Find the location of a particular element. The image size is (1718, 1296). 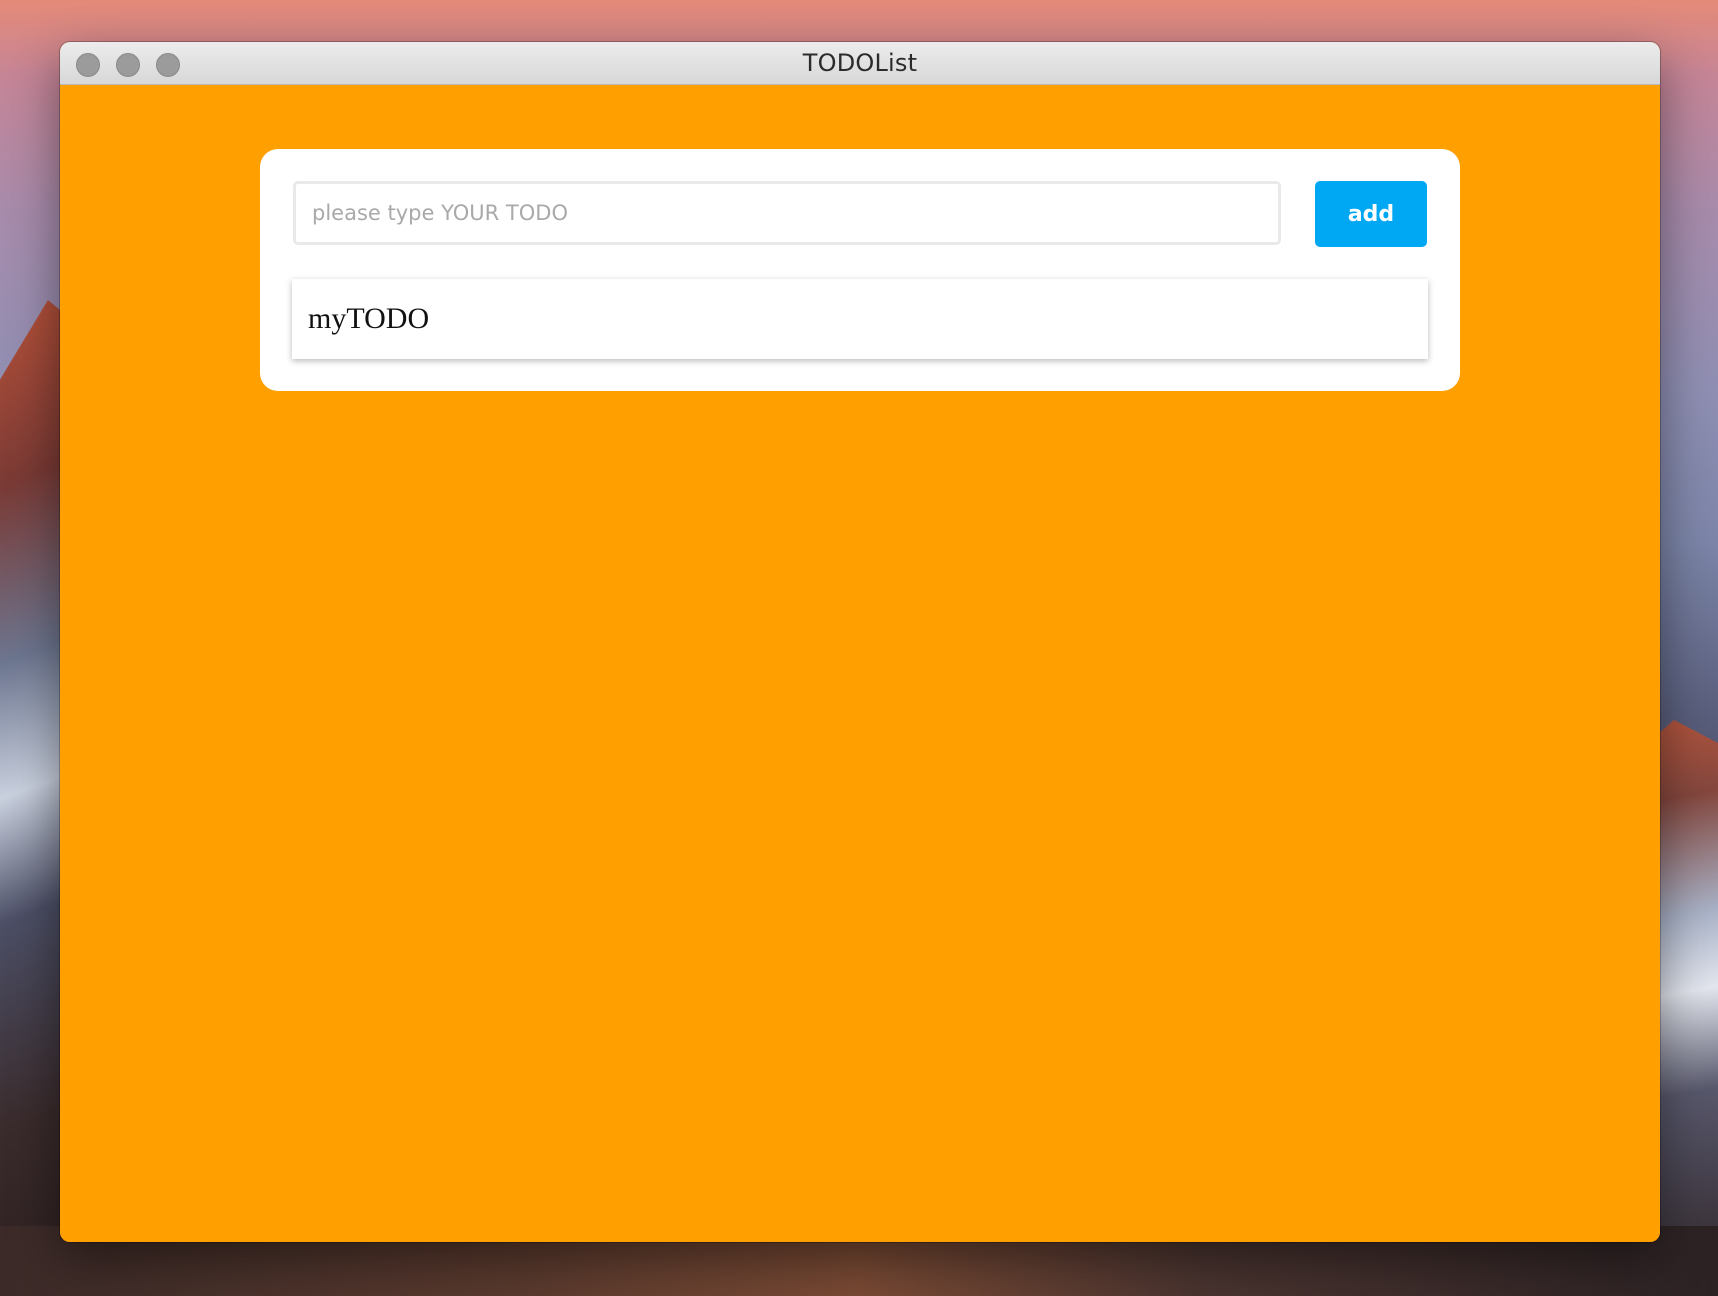

minimize-window-button is located at coordinates (128, 65).